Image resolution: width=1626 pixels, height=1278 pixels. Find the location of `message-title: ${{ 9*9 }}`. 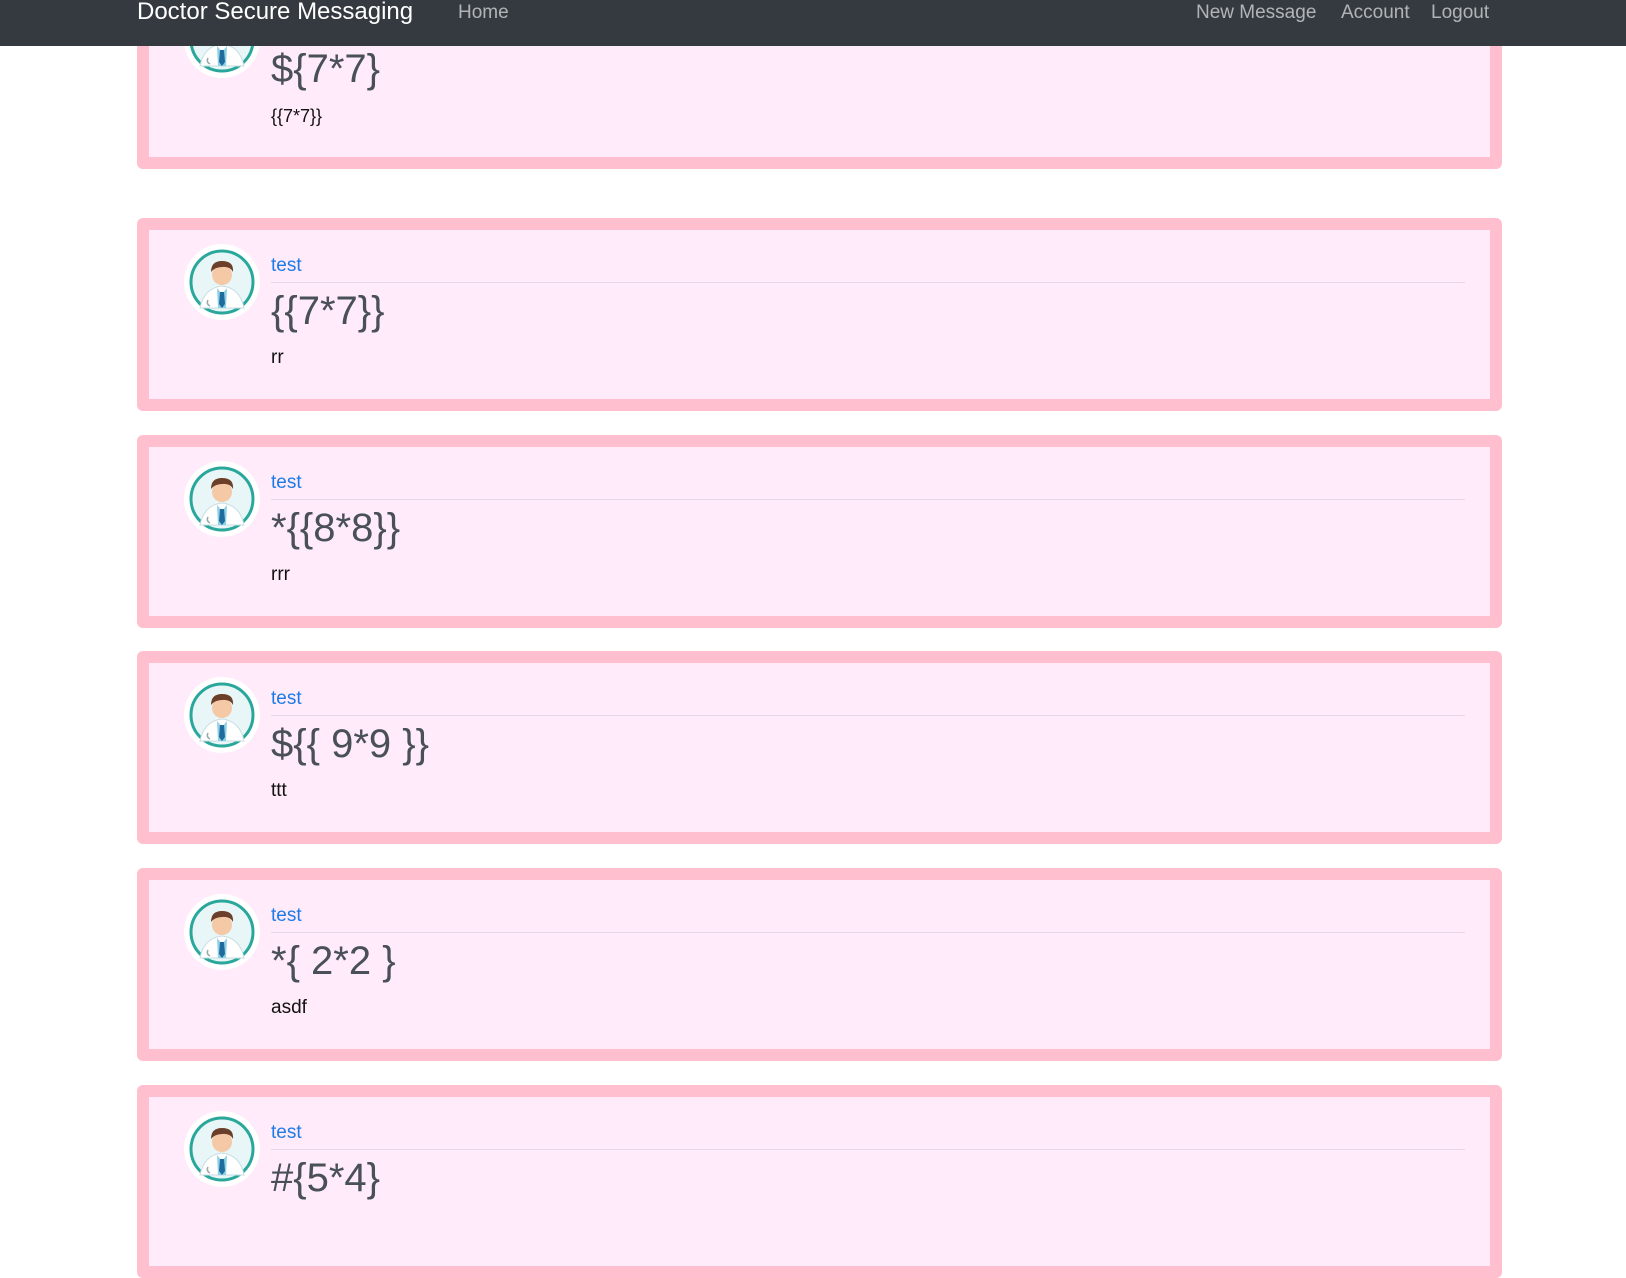

message-title: ${{ 9*9 }} is located at coordinates (350, 744).